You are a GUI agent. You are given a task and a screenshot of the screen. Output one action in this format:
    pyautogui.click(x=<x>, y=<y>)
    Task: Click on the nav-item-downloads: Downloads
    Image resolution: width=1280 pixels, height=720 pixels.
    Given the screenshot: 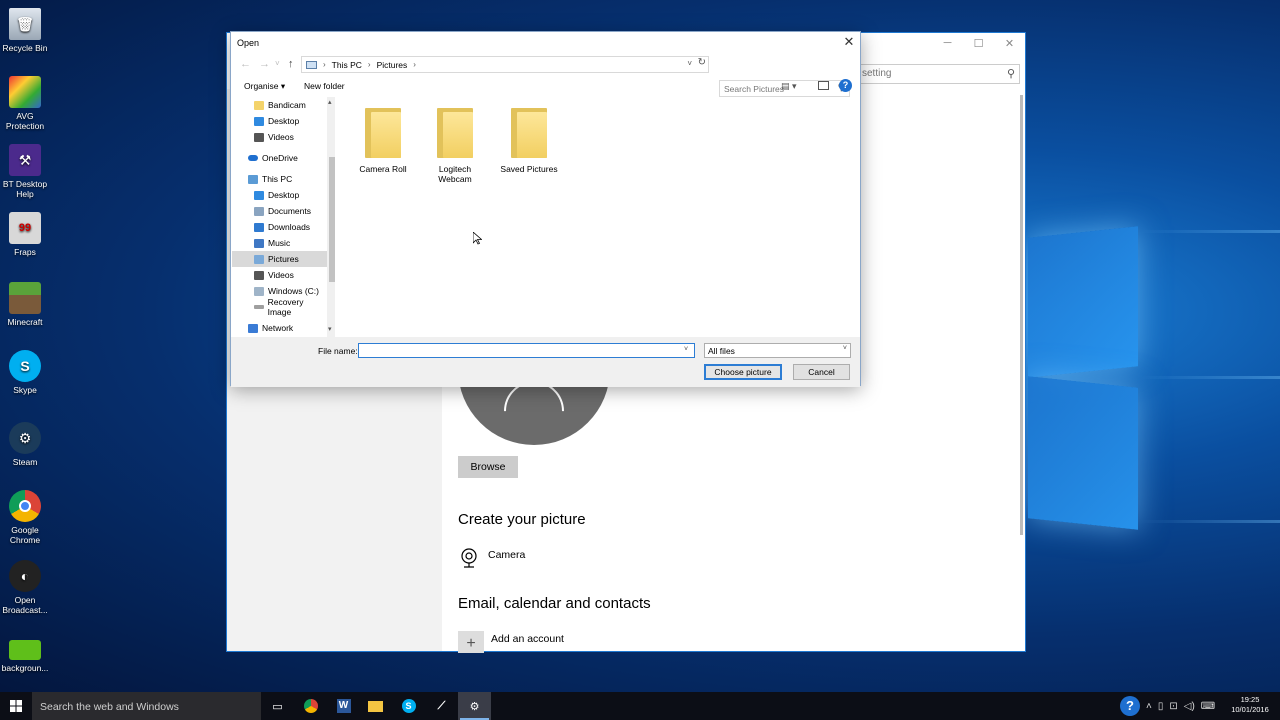 What is the action you would take?
    pyautogui.click(x=279, y=227)
    